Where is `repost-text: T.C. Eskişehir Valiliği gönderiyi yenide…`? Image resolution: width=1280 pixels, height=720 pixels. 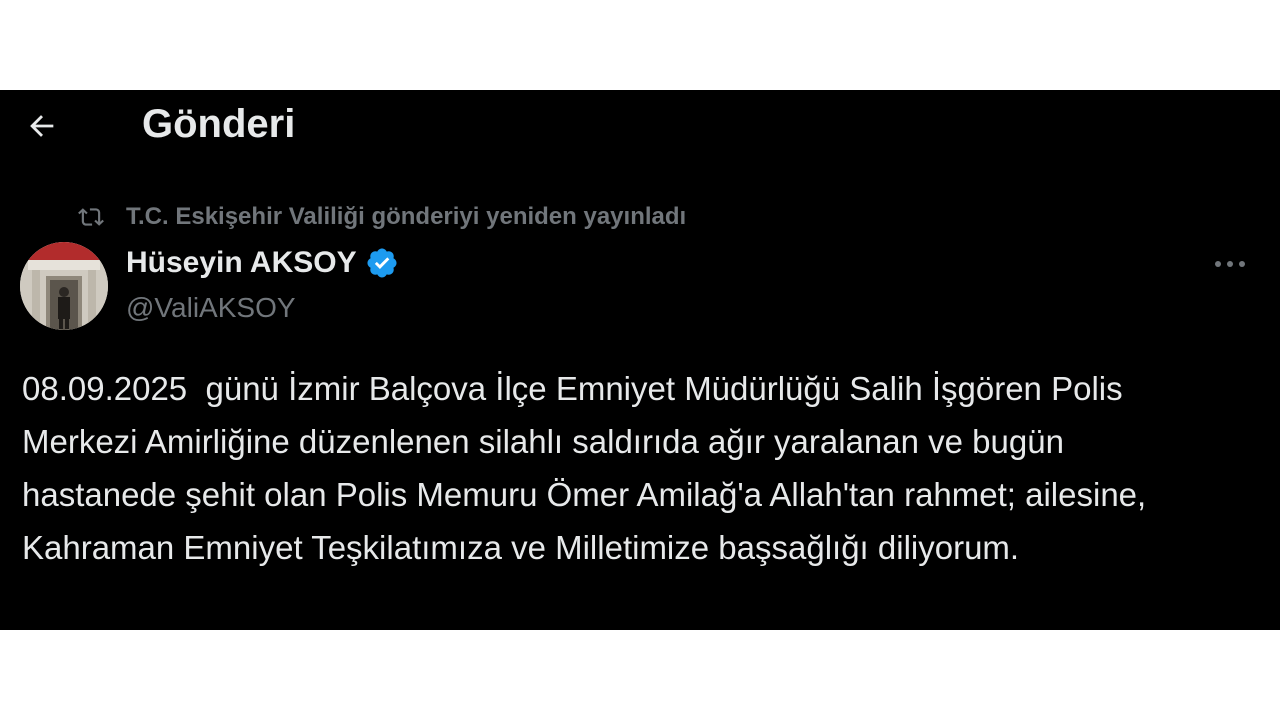
repost-text: T.C. Eskişehir Valiliği gönderiyi yenide… is located at coordinates (406, 216).